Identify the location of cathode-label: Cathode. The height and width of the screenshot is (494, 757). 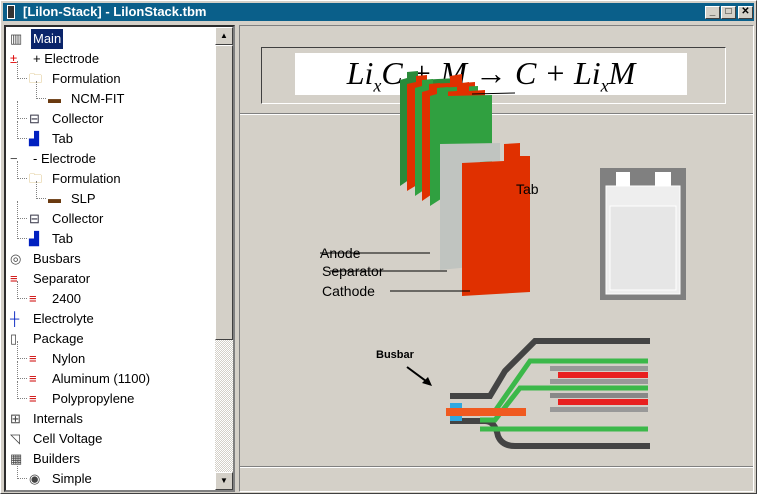
(348, 291).